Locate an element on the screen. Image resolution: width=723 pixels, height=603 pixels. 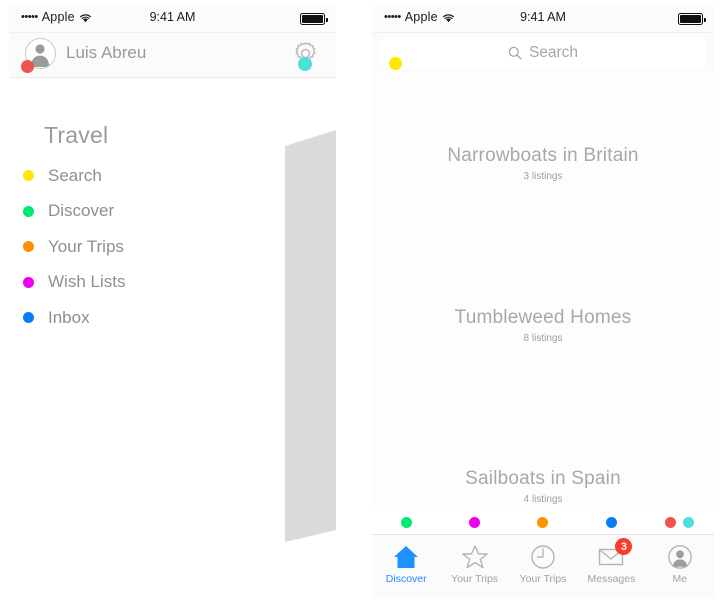
tab-dots-me is located at coordinates (680, 522).